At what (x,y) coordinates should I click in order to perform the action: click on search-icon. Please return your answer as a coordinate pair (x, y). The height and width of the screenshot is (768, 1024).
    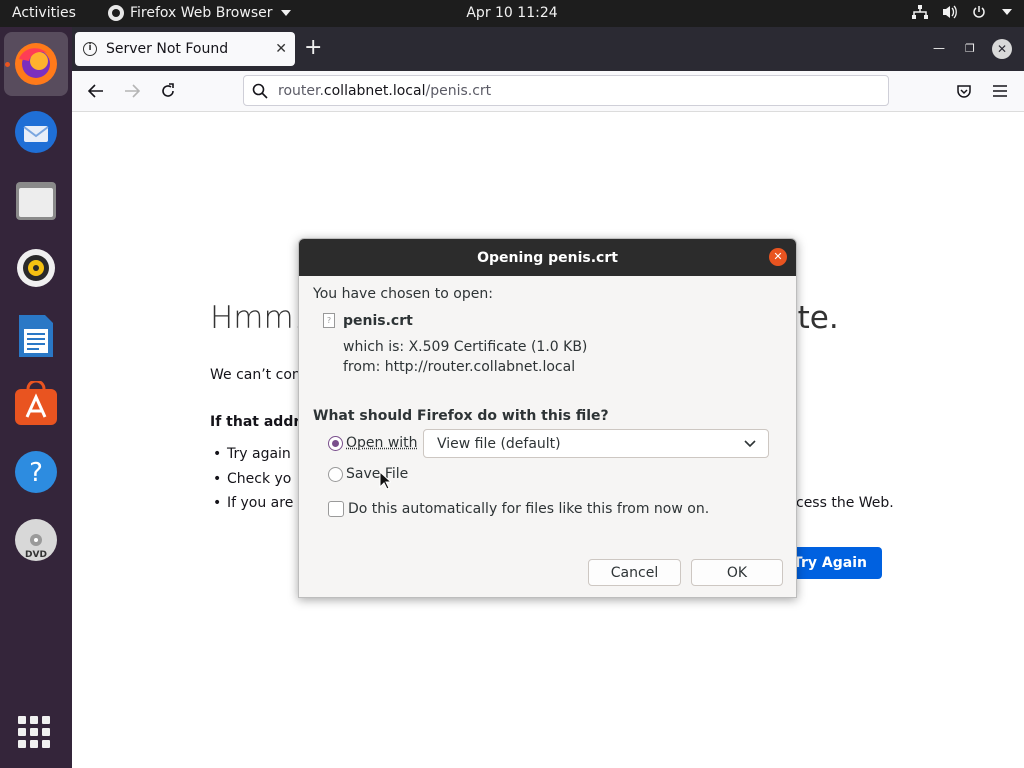
    Looking at the image, I should click on (260, 91).